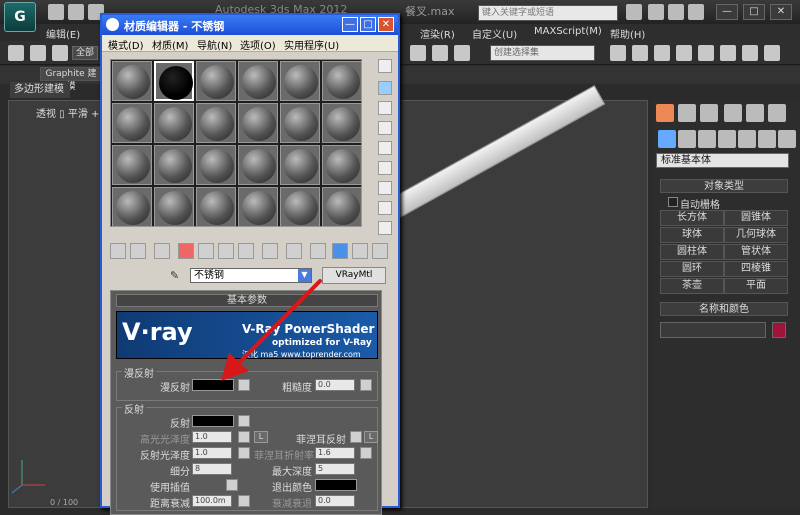 This screenshot has width=800, height=515. I want to click on autogrid-checkbox, so click(673, 202).